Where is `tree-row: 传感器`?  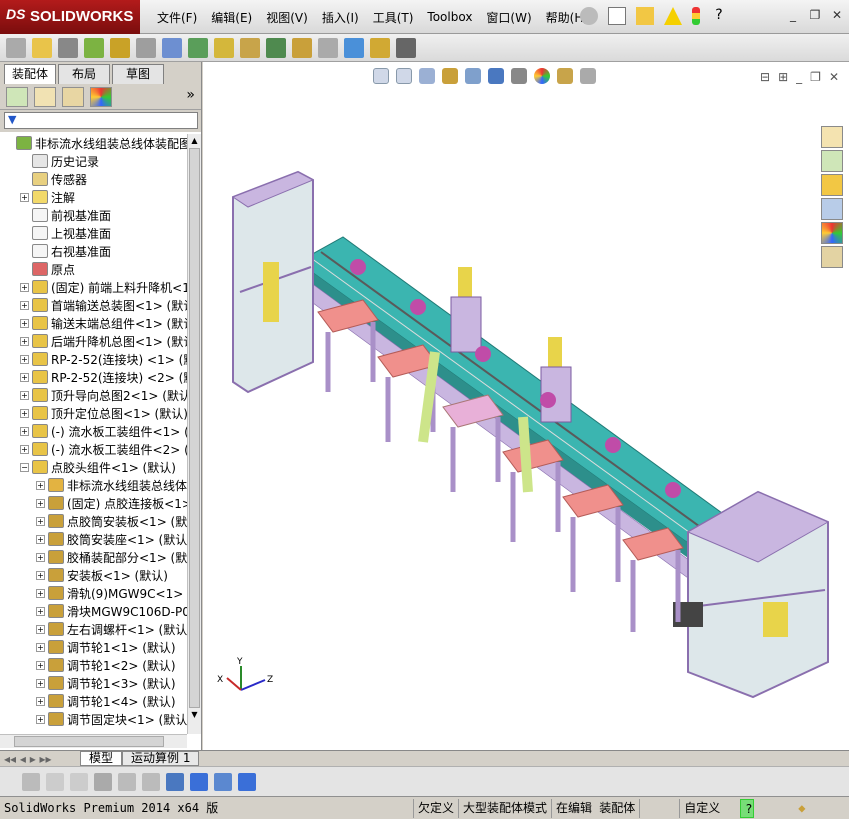
tree-row: 传感器 is located at coordinates (93, 179).